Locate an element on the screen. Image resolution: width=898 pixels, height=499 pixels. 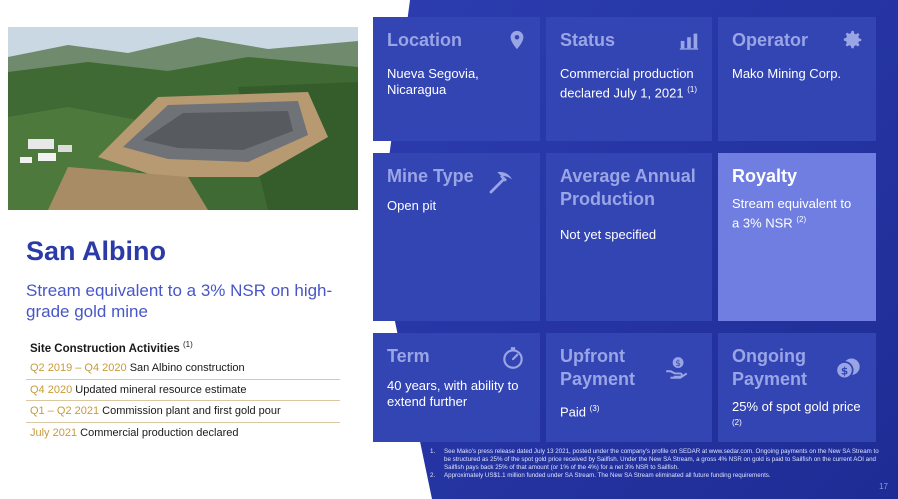
tile-mine-type-title: Mine Type is located at coordinates (430, 176).